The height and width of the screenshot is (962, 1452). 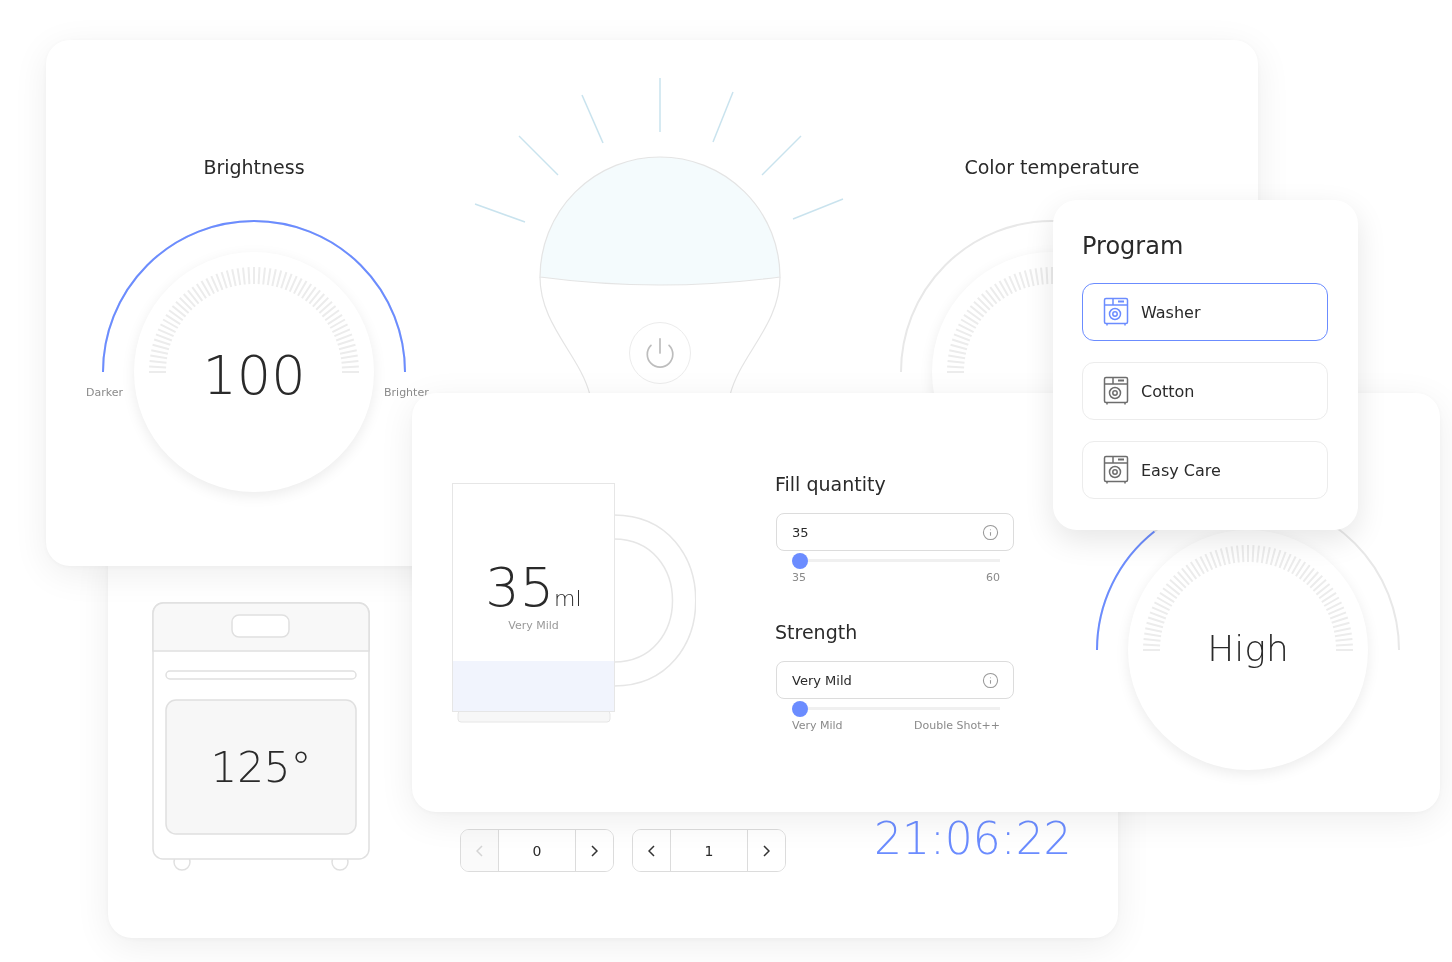 What do you see at coordinates (254, 167) in the screenshot?
I see `dial-title: Brightness` at bounding box center [254, 167].